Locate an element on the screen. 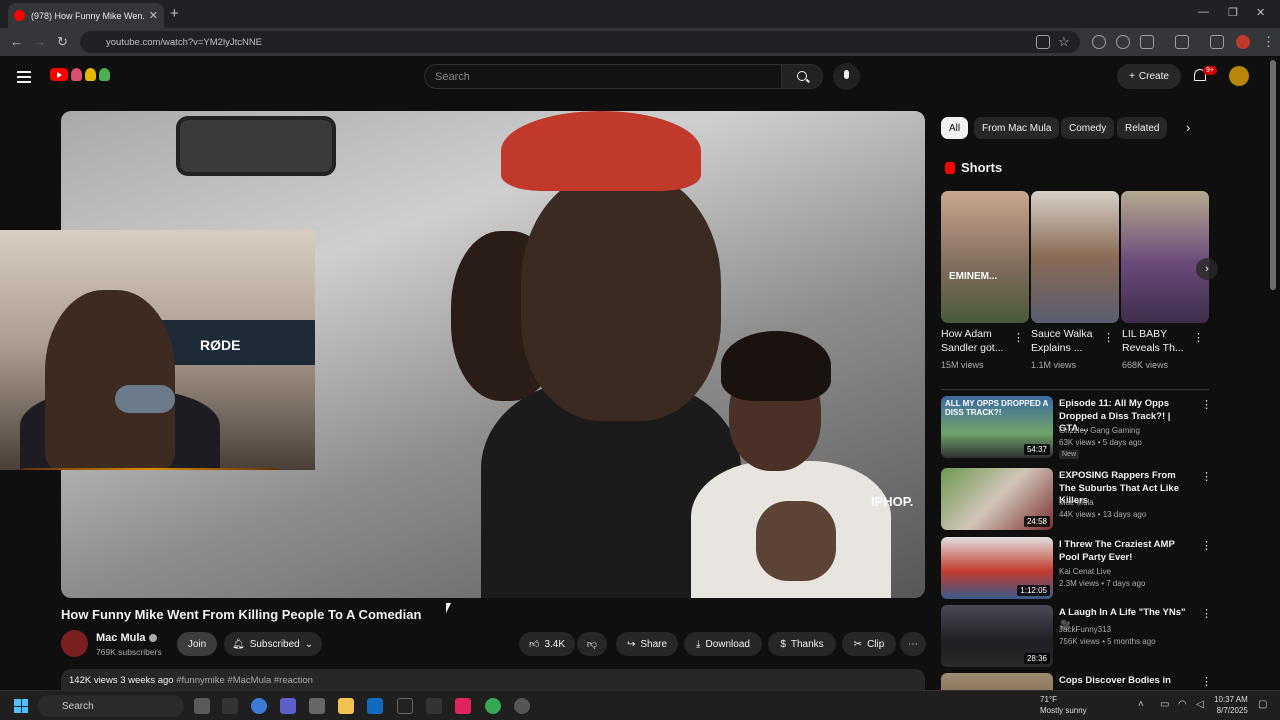 The width and height of the screenshot is (1280, 720). network-icon: ▭ is located at coordinates (1164, 704).